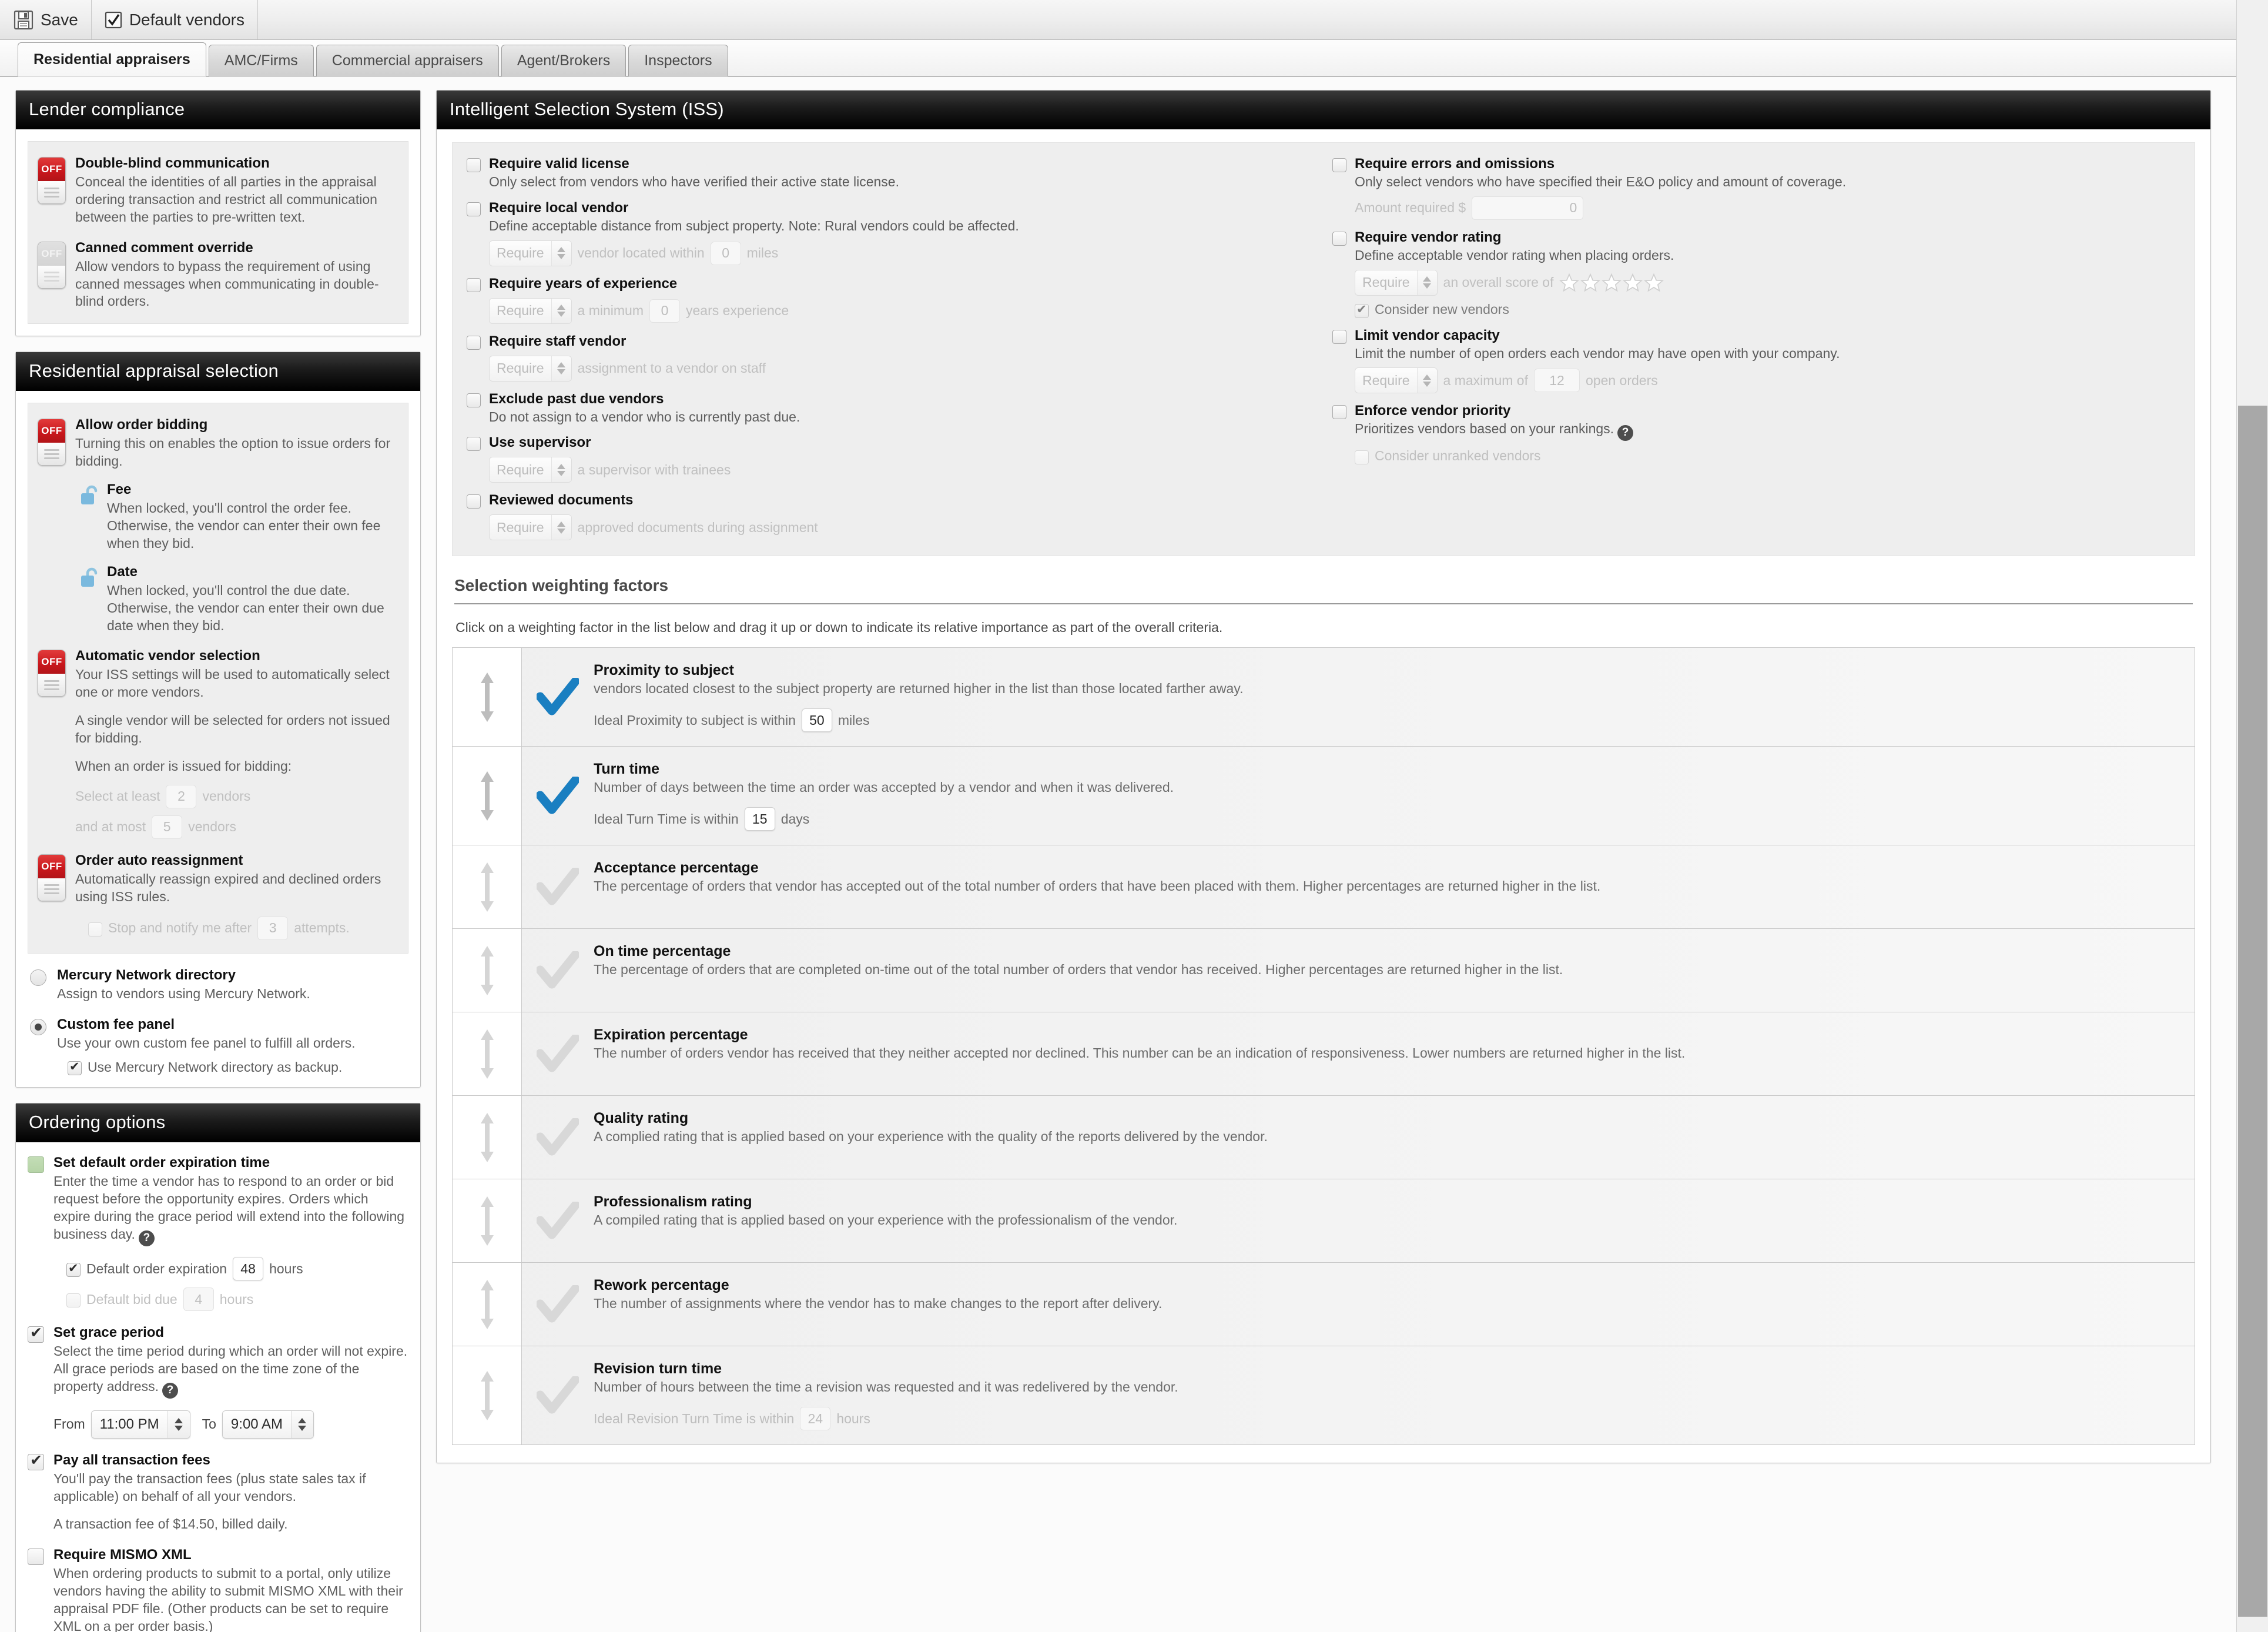  What do you see at coordinates (530, 310) in the screenshot?
I see `require-years-experience-select: Require` at bounding box center [530, 310].